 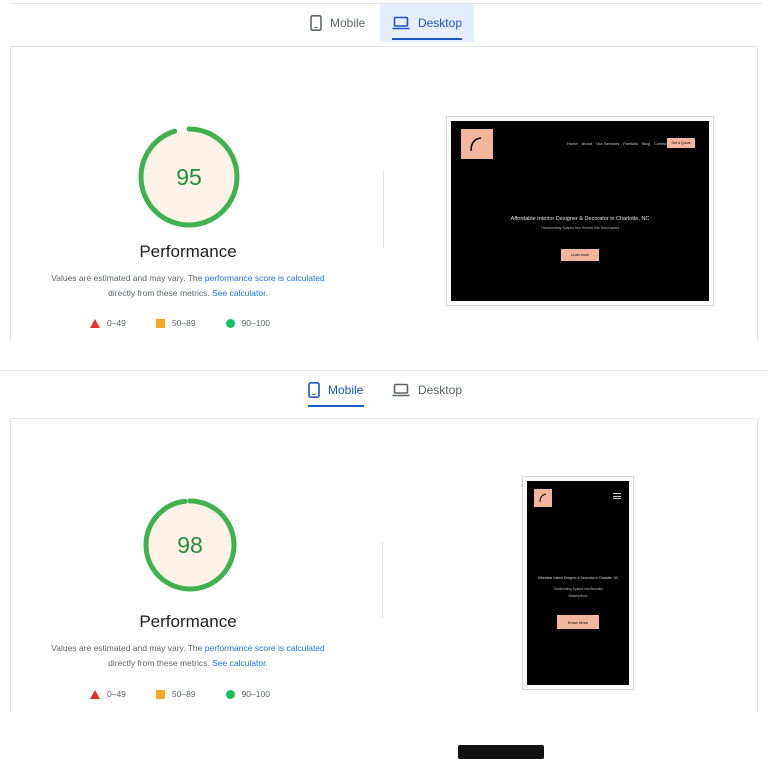 What do you see at coordinates (189, 177) in the screenshot?
I see `score-value: 95` at bounding box center [189, 177].